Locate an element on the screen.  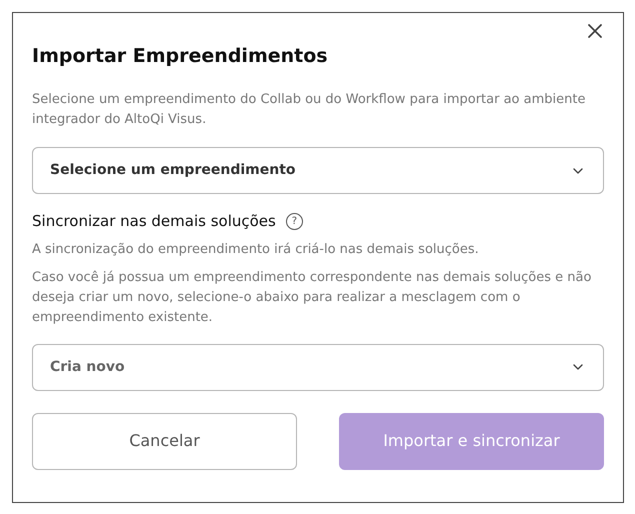
dropdown: Cria novo is located at coordinates (318, 367).